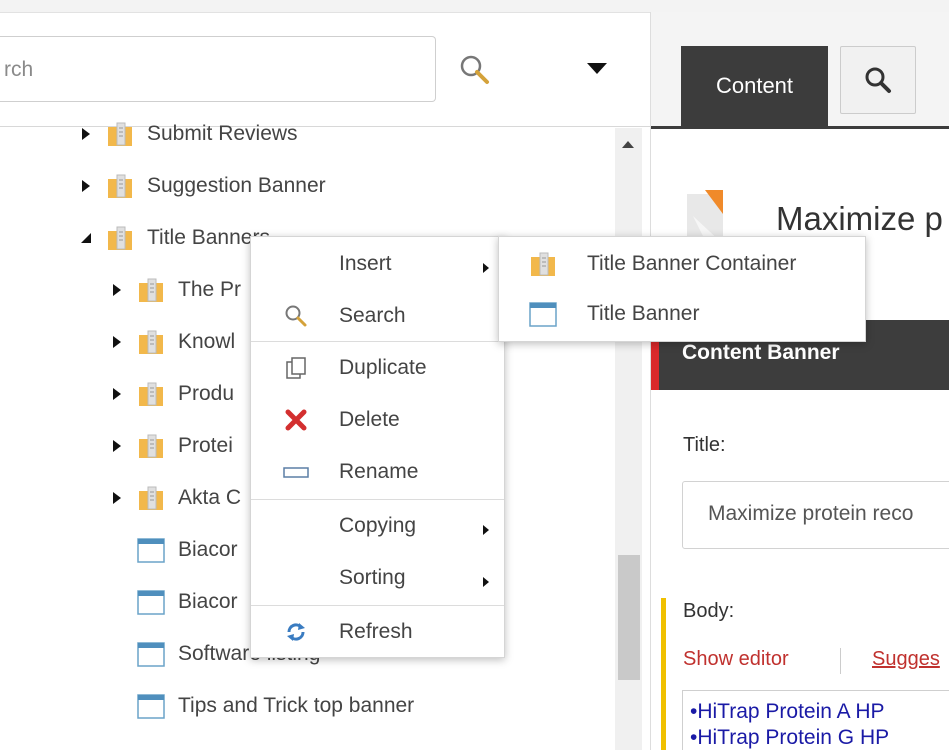 The image size is (949, 750). What do you see at coordinates (629, 617) in the screenshot?
I see `scrollbar-thumb` at bounding box center [629, 617].